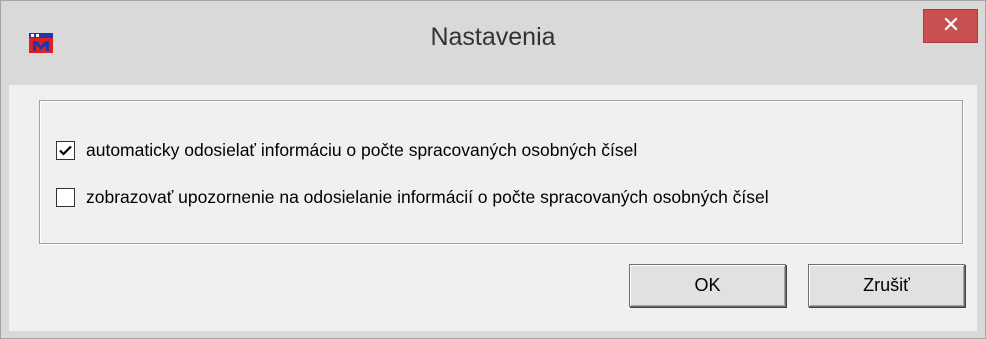  What do you see at coordinates (65, 197) in the screenshot?
I see `show-warning-checkbox` at bounding box center [65, 197].